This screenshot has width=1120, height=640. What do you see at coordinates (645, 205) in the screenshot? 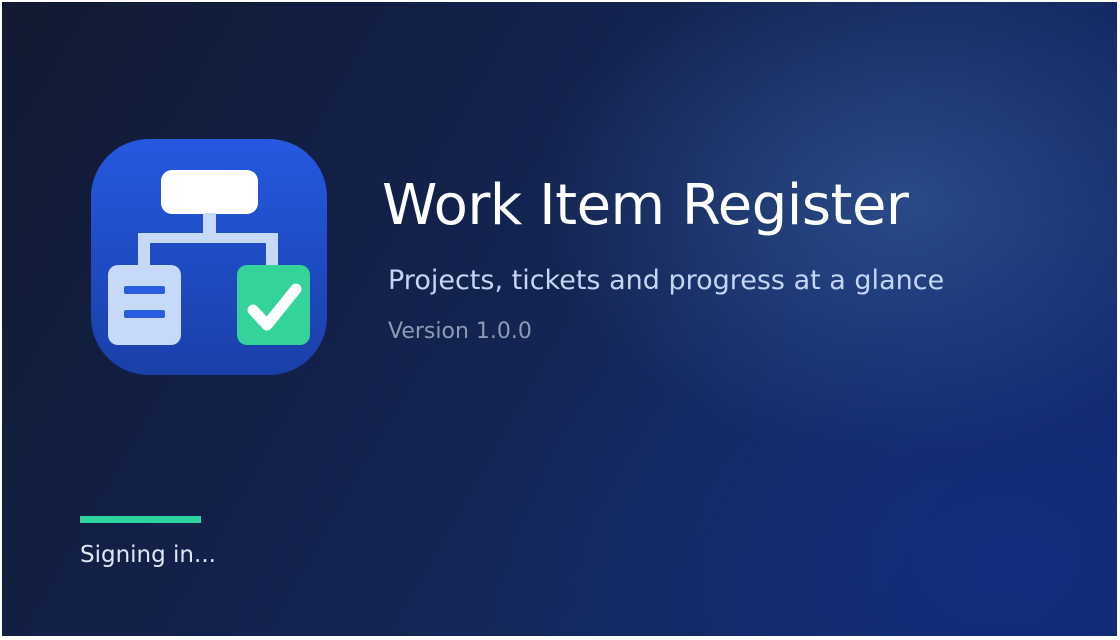
I see `app-title: Work Item Register` at bounding box center [645, 205].